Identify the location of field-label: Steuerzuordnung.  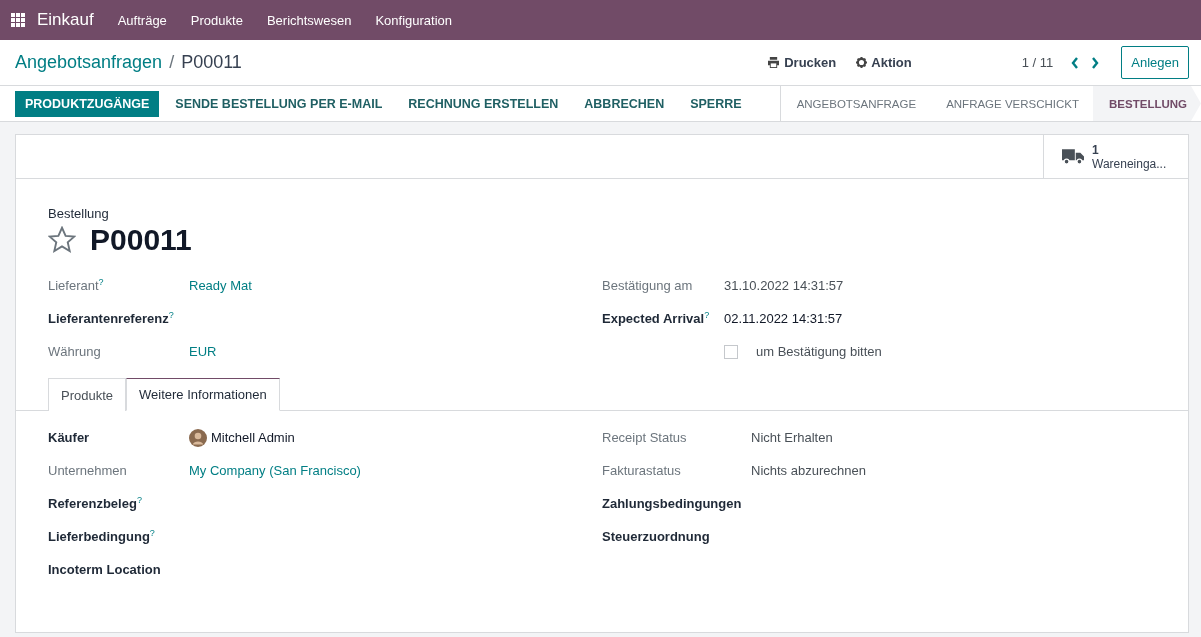
(656, 536).